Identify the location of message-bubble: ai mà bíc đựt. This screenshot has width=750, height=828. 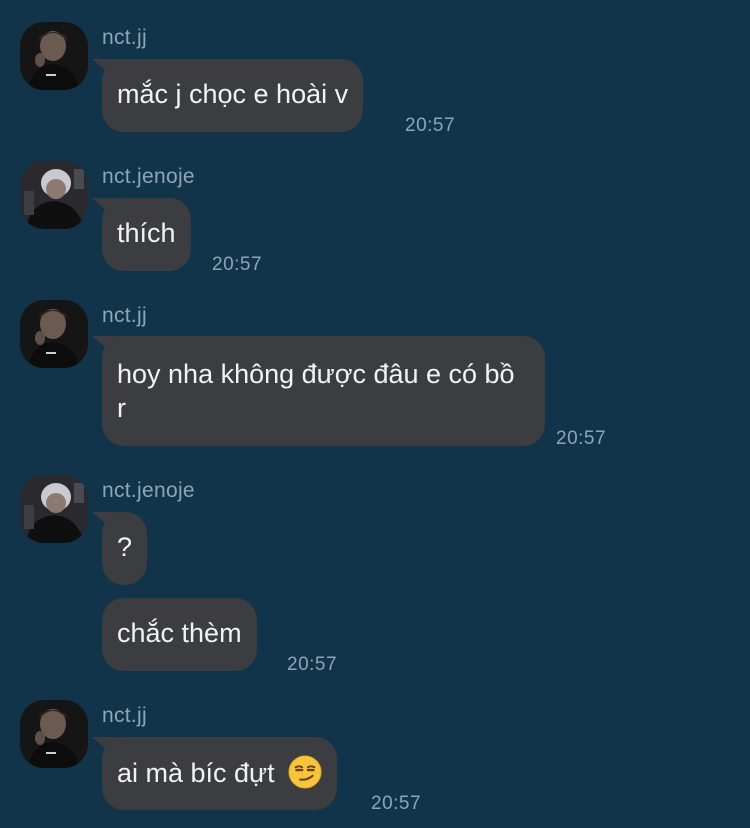
(220, 773).